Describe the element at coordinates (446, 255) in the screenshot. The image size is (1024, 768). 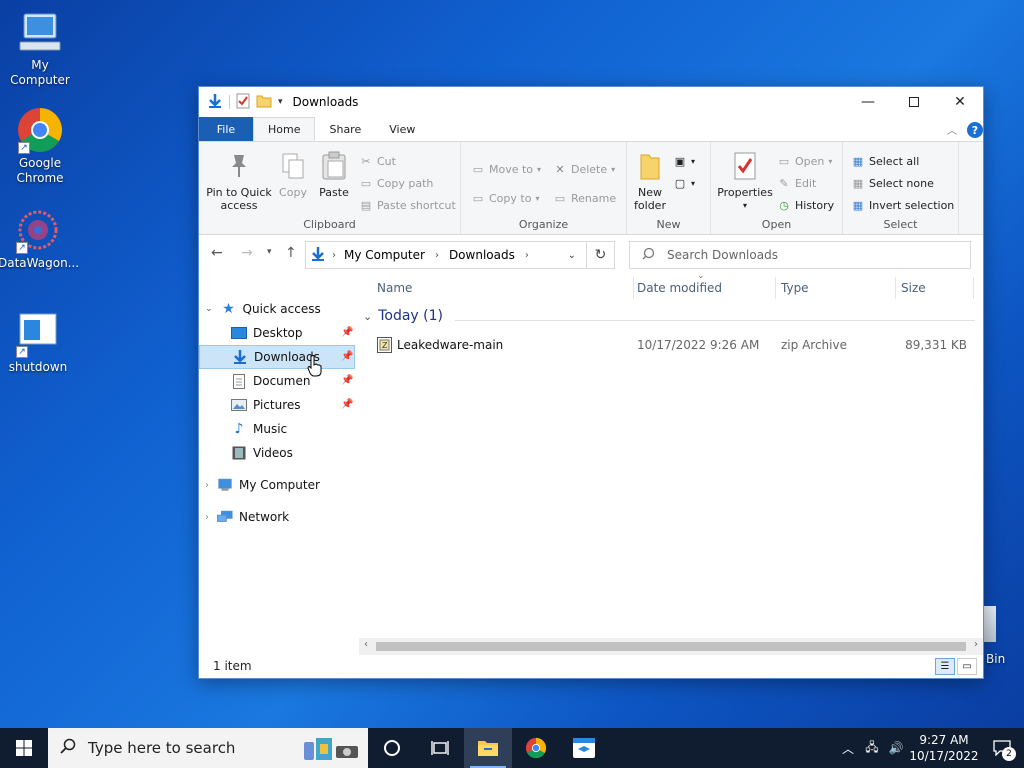
I see `address-bar: › My Computer › Downloads › ⌄` at that location.